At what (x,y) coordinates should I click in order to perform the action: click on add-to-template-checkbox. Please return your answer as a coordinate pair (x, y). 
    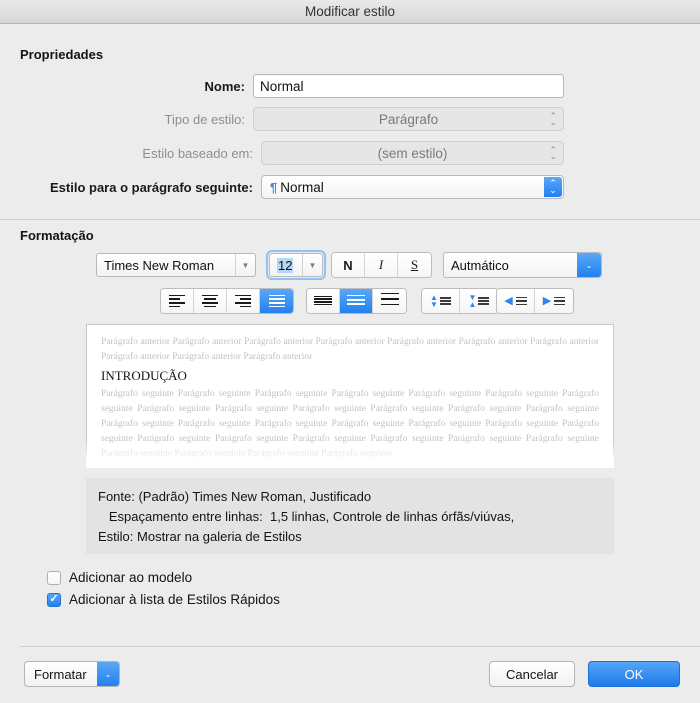
    Looking at the image, I should click on (54, 577).